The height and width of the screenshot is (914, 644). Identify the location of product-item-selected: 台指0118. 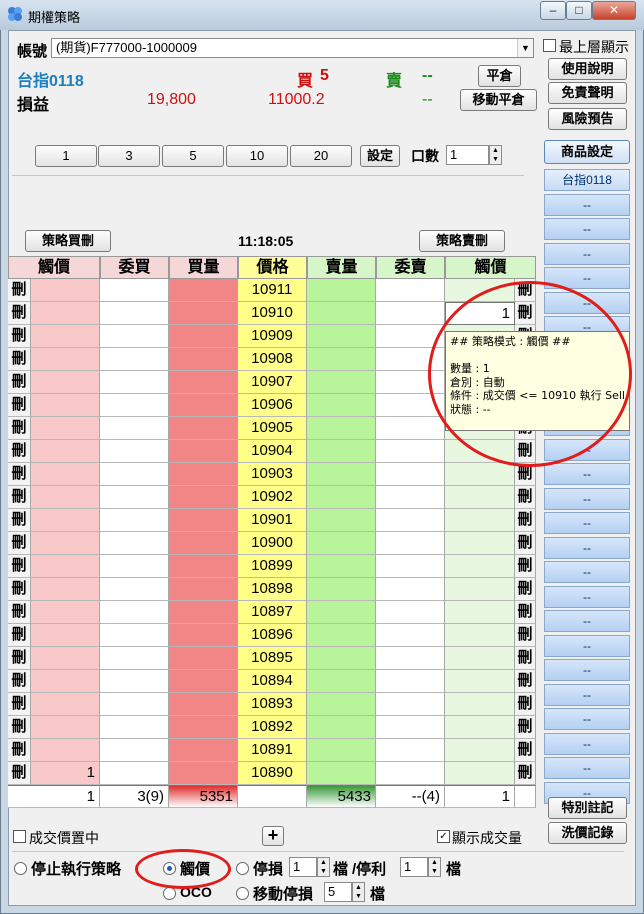
(587, 180).